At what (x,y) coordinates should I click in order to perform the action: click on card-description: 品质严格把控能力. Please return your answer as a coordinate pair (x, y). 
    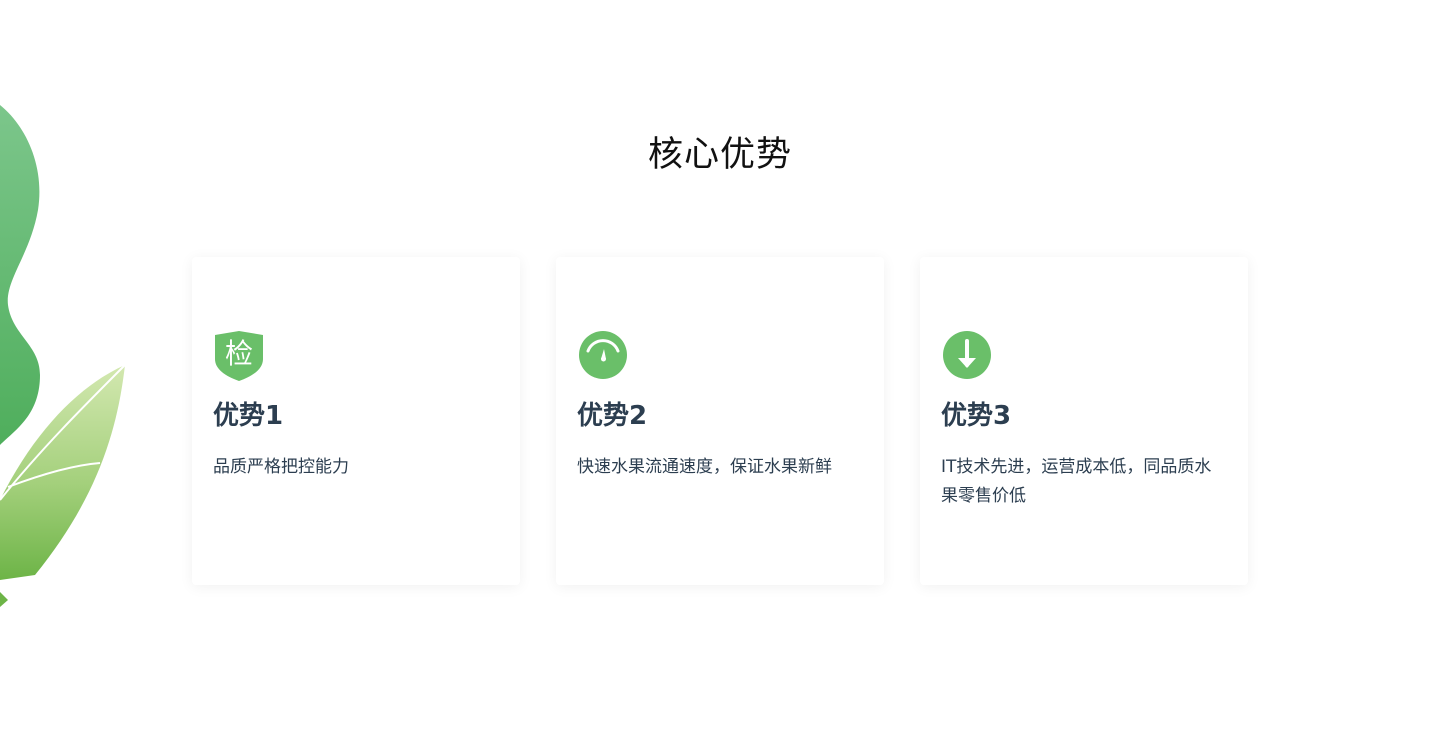
    Looking at the image, I should click on (281, 467).